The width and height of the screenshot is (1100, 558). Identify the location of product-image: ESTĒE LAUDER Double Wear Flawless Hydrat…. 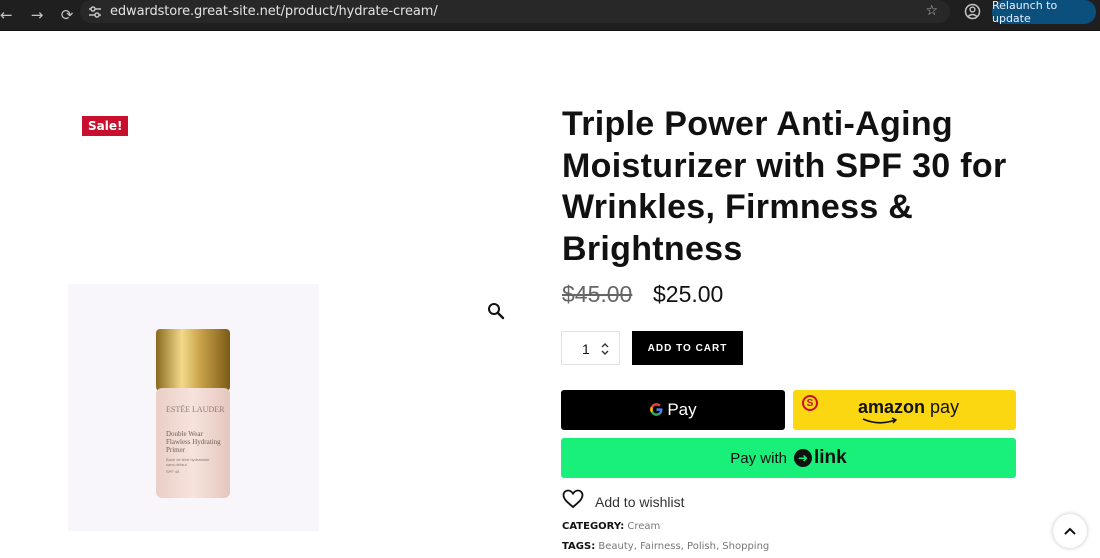
(193, 407).